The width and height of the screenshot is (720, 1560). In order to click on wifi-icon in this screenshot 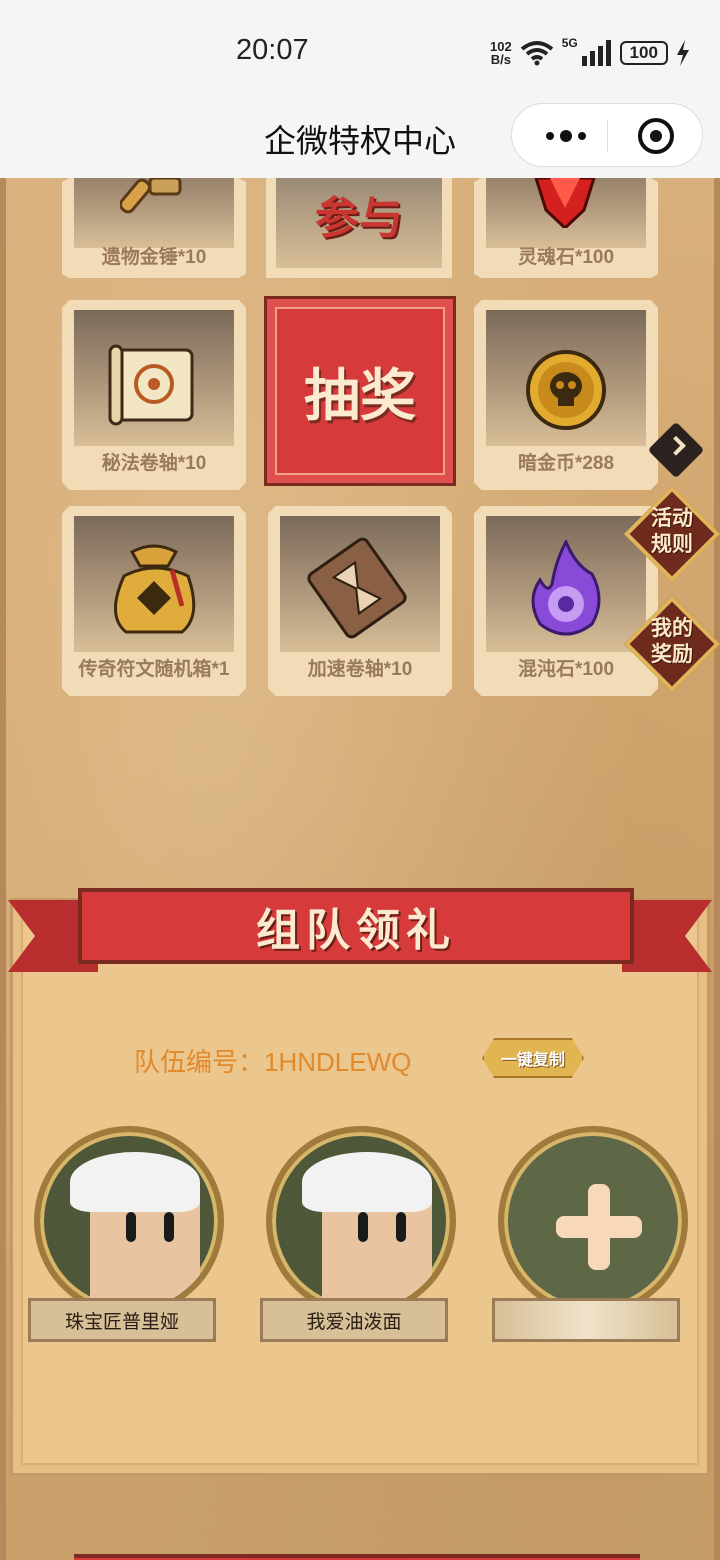, I will do `click(536, 53)`.